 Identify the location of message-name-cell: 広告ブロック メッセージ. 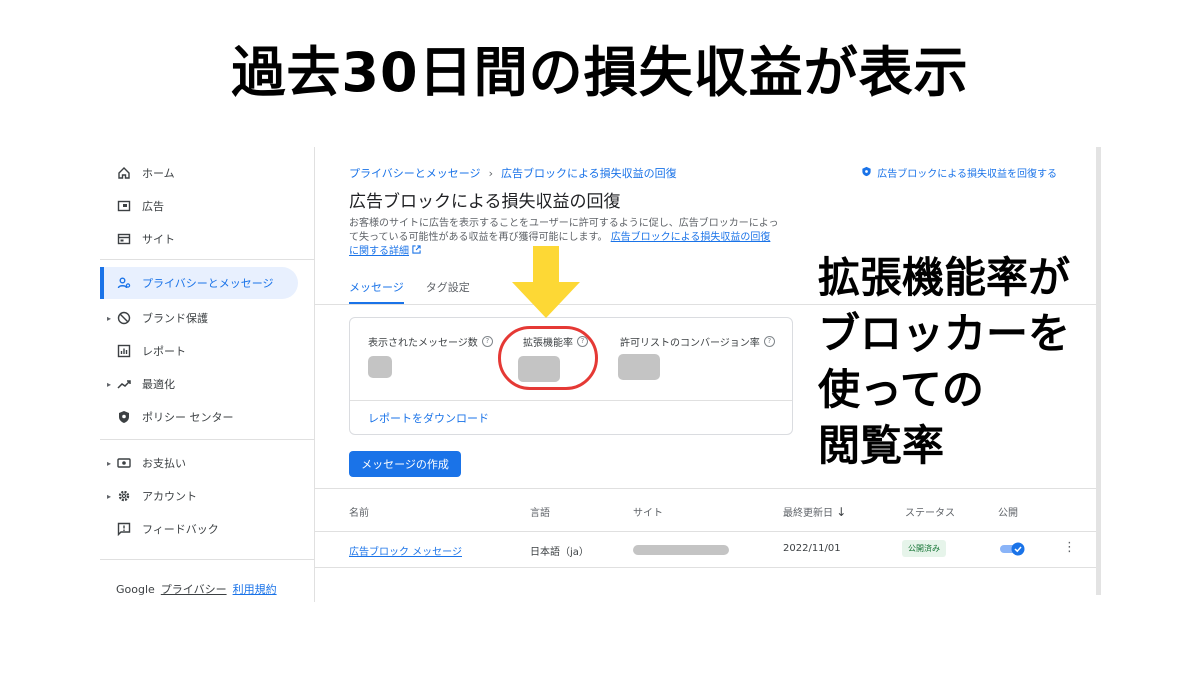
(405, 550).